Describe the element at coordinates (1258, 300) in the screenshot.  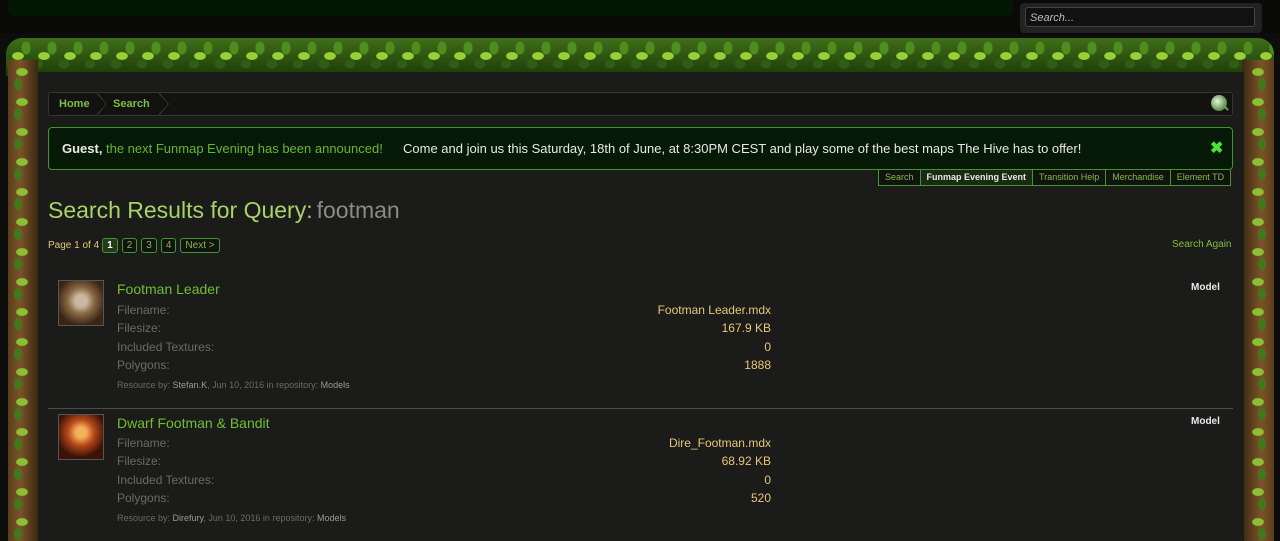
I see `vine-border-right` at that location.